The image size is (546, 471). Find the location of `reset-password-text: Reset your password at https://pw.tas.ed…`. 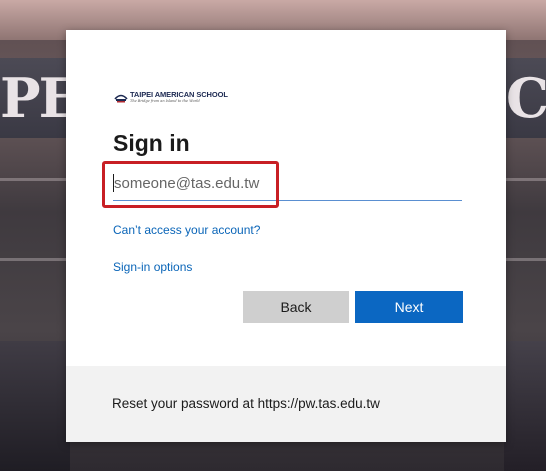

reset-password-text: Reset your password at https://pw.tas.ed… is located at coordinates (246, 403).